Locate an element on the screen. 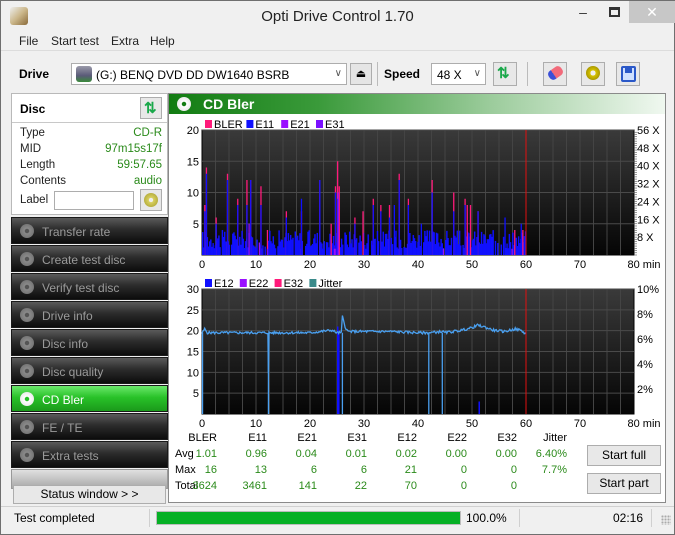 The height and width of the screenshot is (535, 675). progress-text: 100.0% is located at coordinates (486, 518).